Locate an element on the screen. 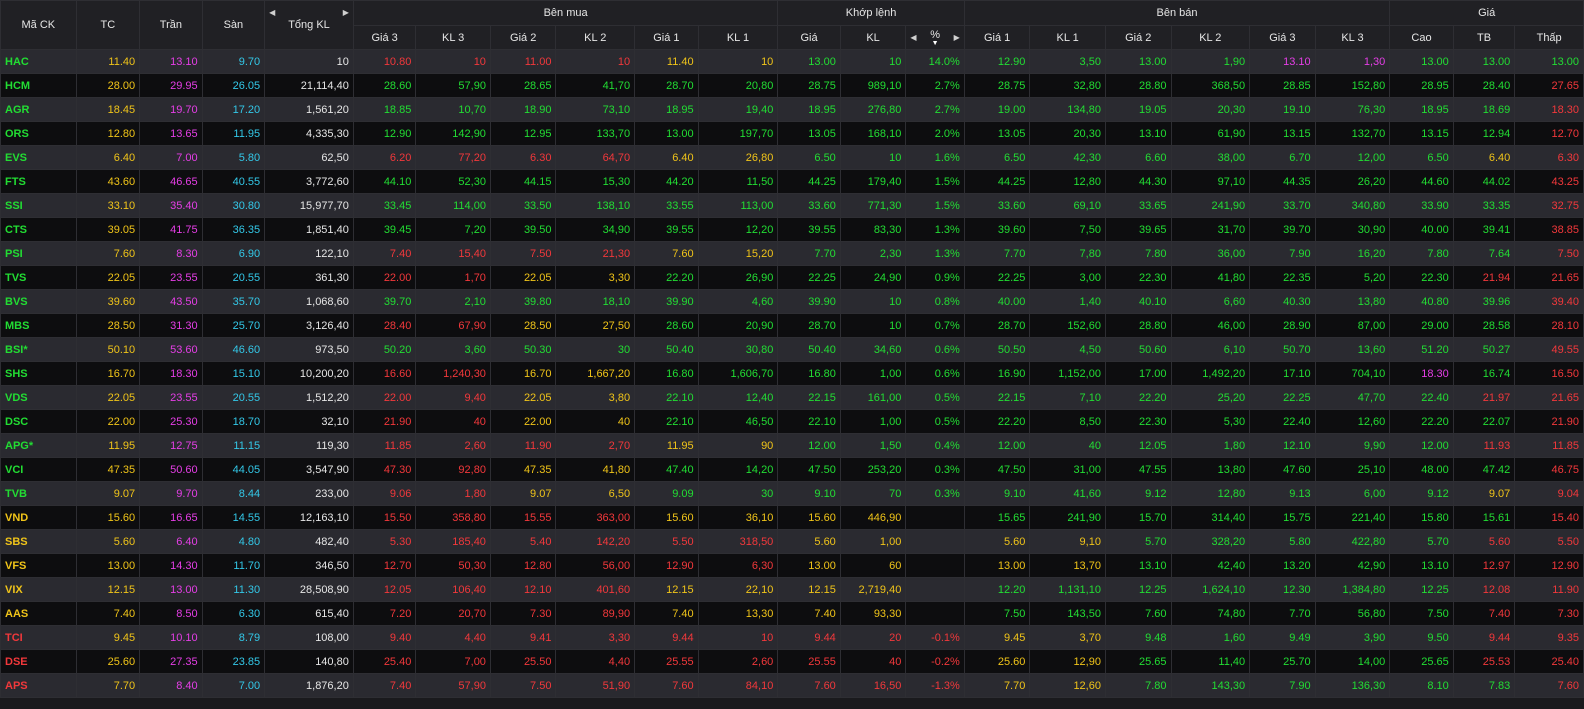 Image resolution: width=1584 pixels, height=709 pixels. col-header-floor: Sàn is located at coordinates (233, 25).